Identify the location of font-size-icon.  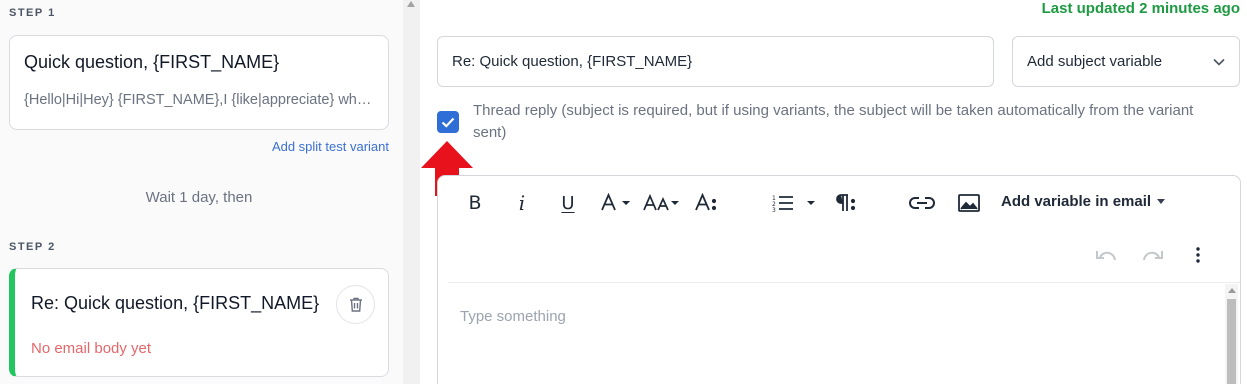
(661, 202).